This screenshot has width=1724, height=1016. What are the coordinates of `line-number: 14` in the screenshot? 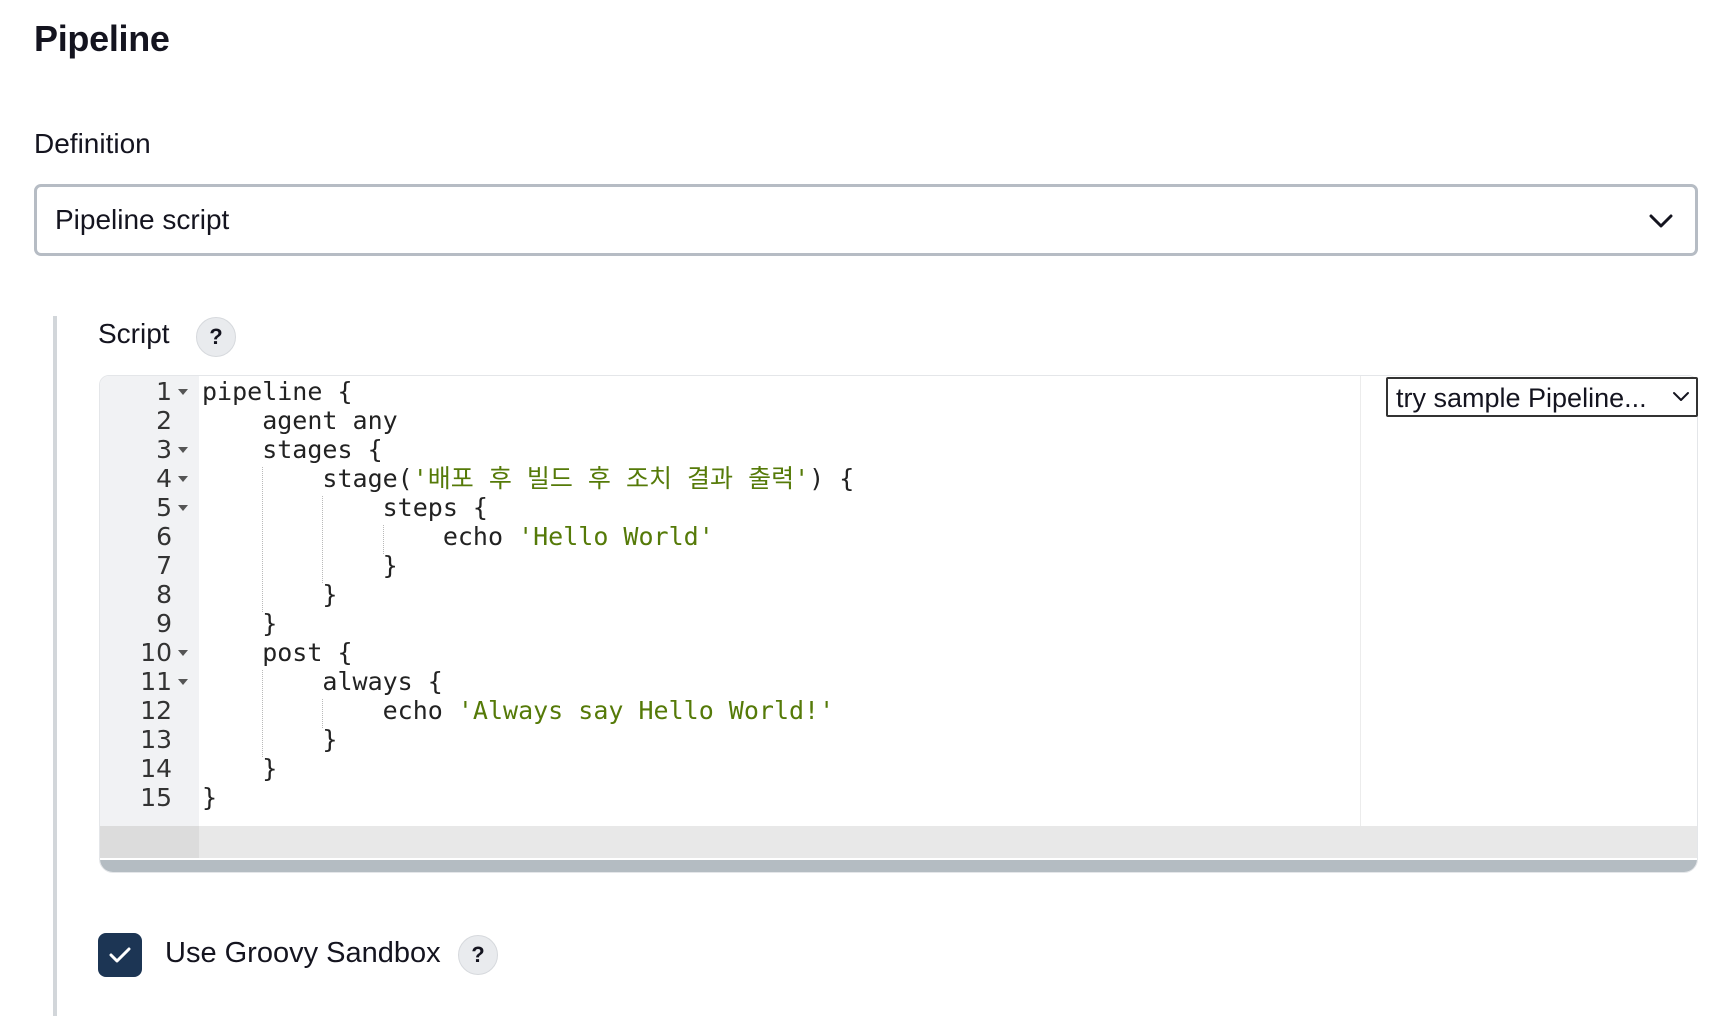 It's located at (156, 768).